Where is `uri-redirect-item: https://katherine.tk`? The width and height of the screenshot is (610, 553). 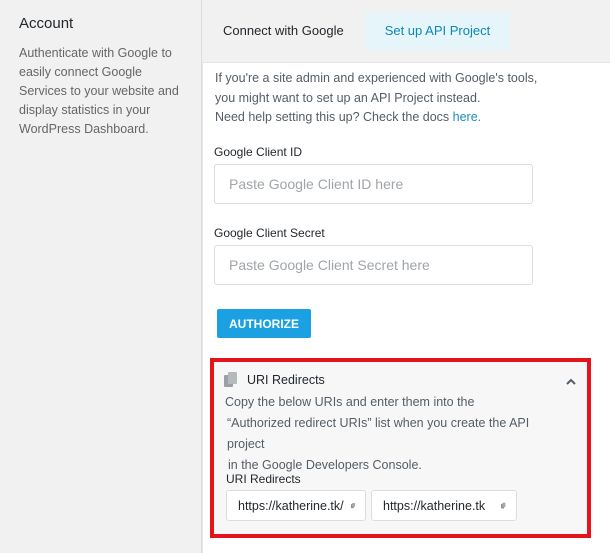 uri-redirect-item: https://katherine.tk is located at coordinates (444, 505).